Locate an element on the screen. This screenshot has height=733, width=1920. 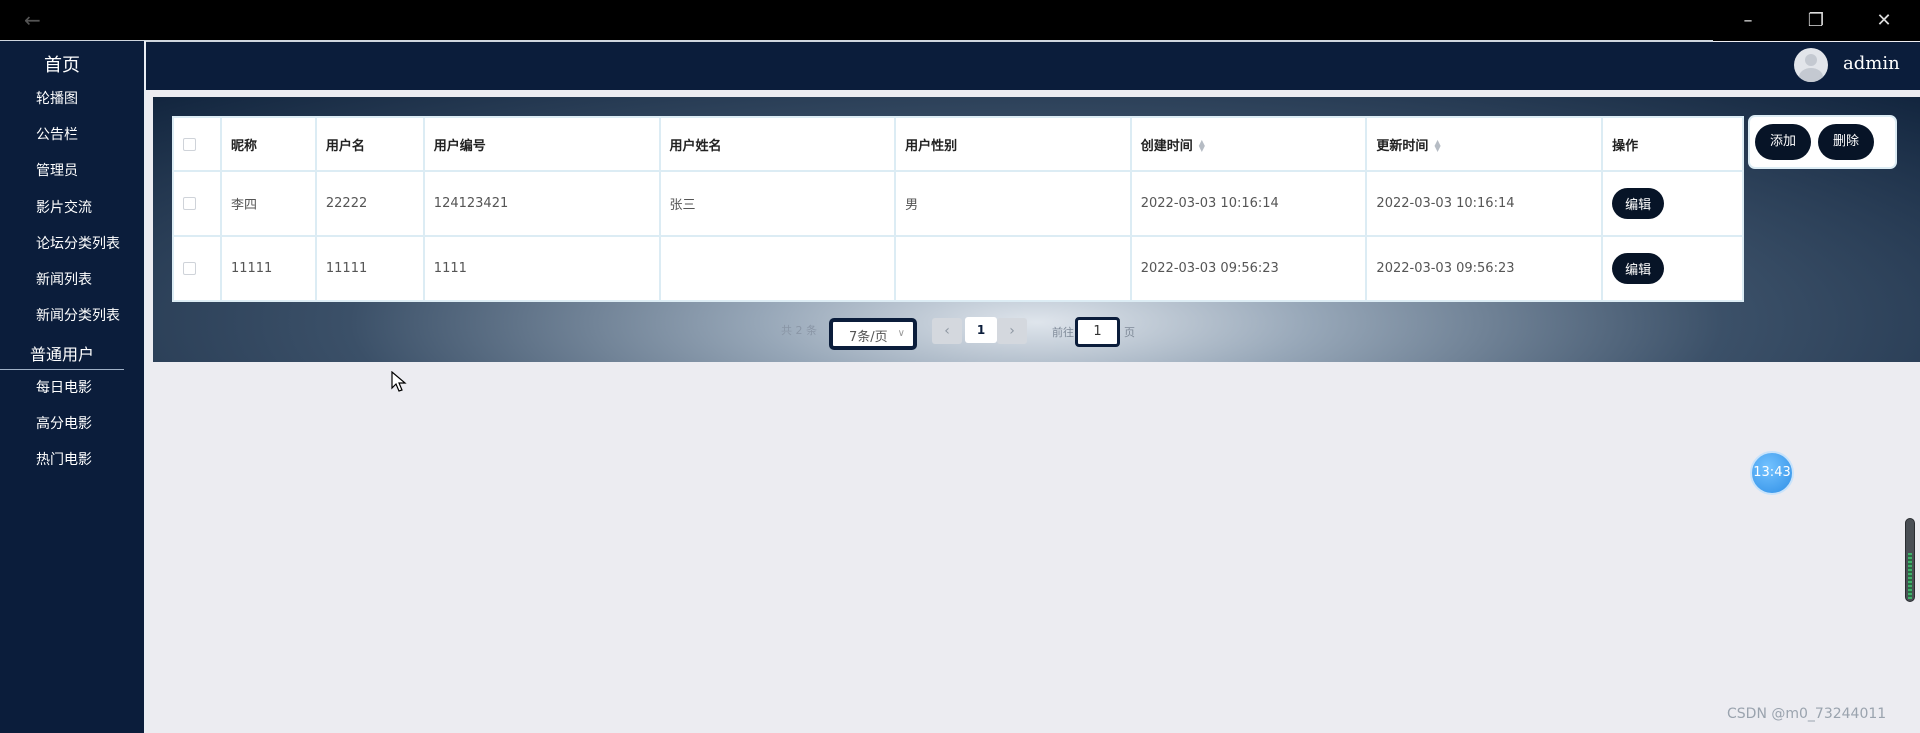
cell-nickname: 11111 is located at coordinates (268, 268).